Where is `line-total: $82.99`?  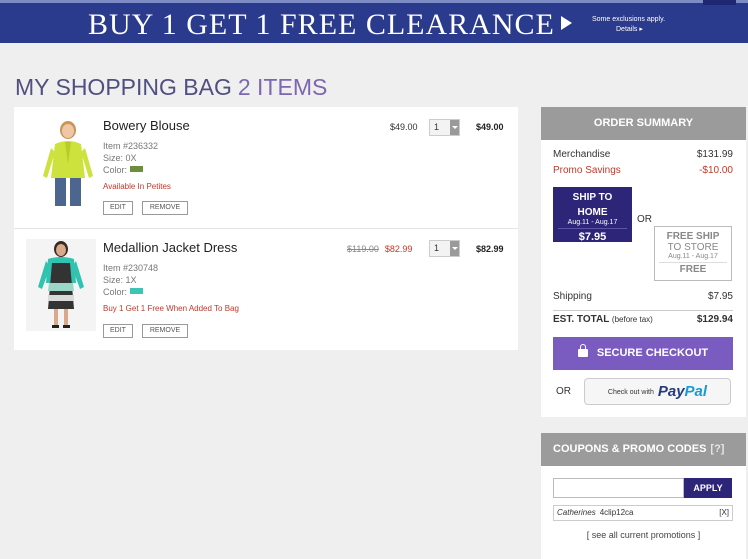
line-total: $82.99 is located at coordinates (490, 249).